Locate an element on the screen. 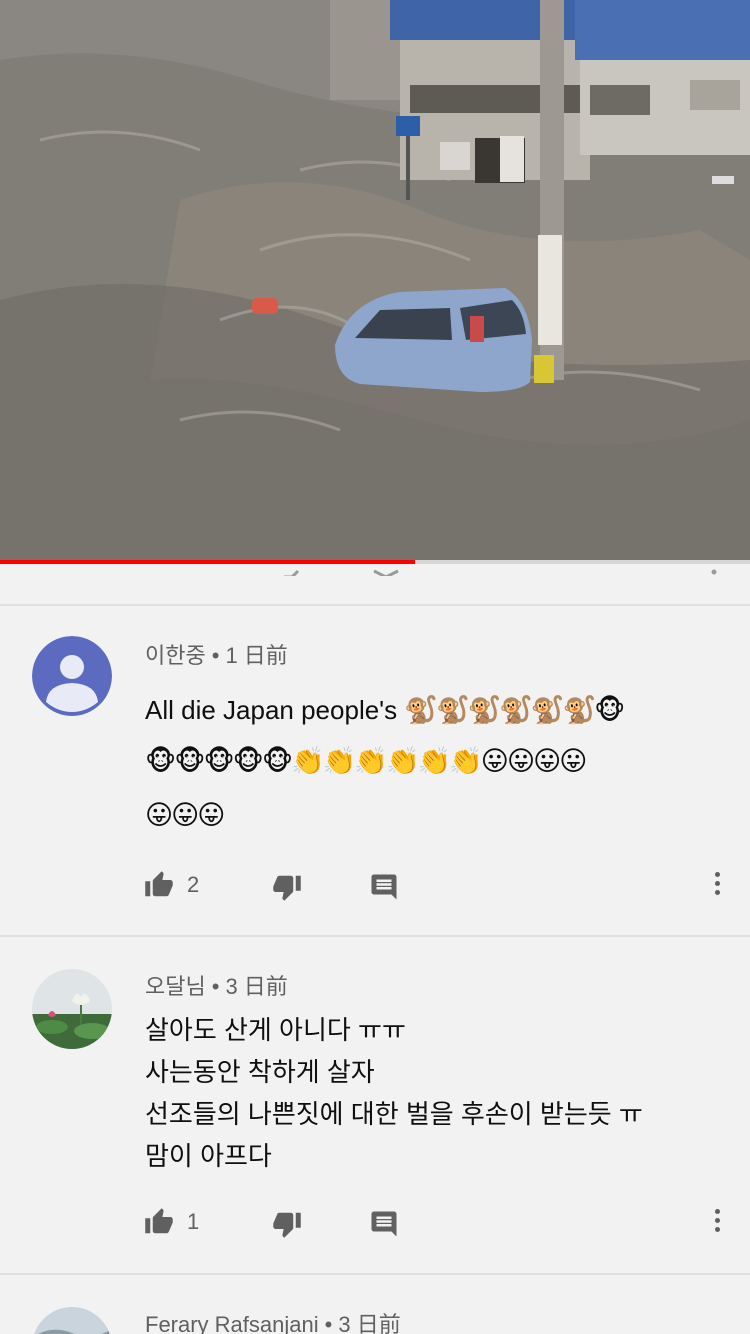  comment-meta: Ferary Rafsanjani • 3 日前 is located at coordinates (273, 1320).